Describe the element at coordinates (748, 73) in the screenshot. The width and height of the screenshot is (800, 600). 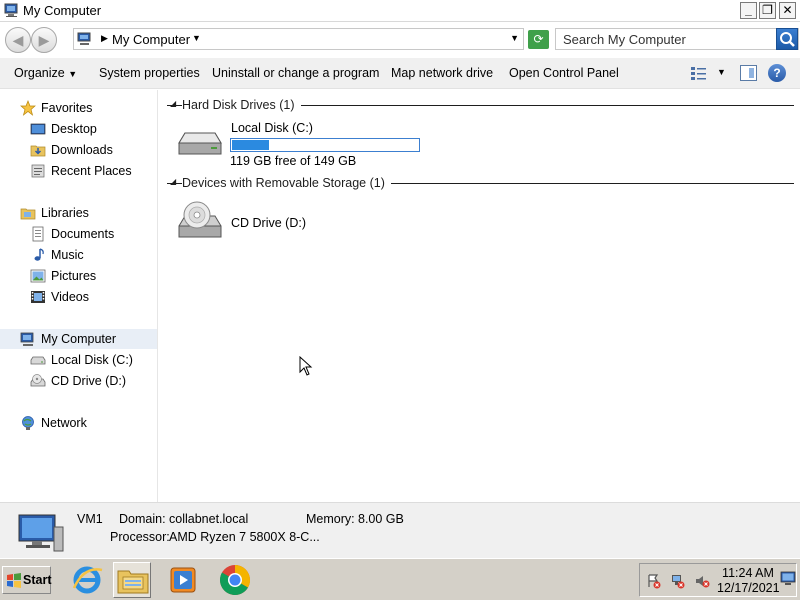
I see `preview-pane-icon` at that location.